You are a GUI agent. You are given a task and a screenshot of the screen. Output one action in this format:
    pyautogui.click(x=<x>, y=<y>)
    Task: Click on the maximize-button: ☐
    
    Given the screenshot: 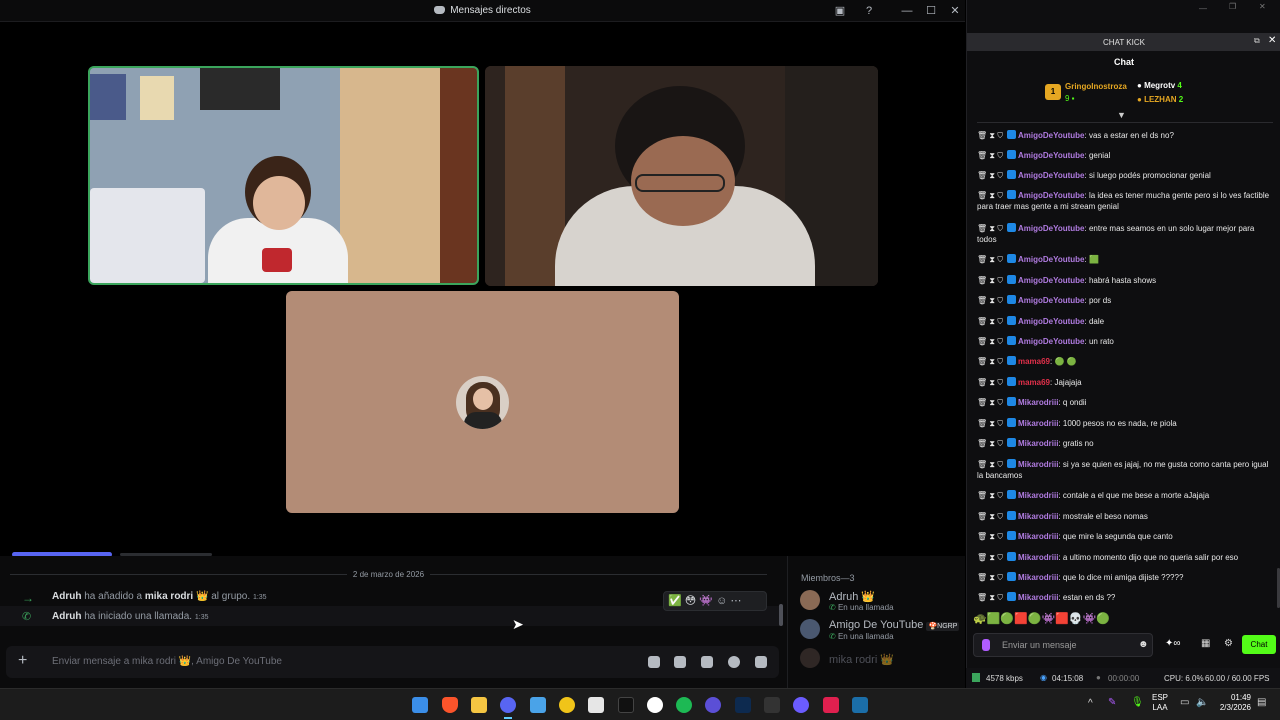 What is the action you would take?
    pyautogui.click(x=931, y=11)
    